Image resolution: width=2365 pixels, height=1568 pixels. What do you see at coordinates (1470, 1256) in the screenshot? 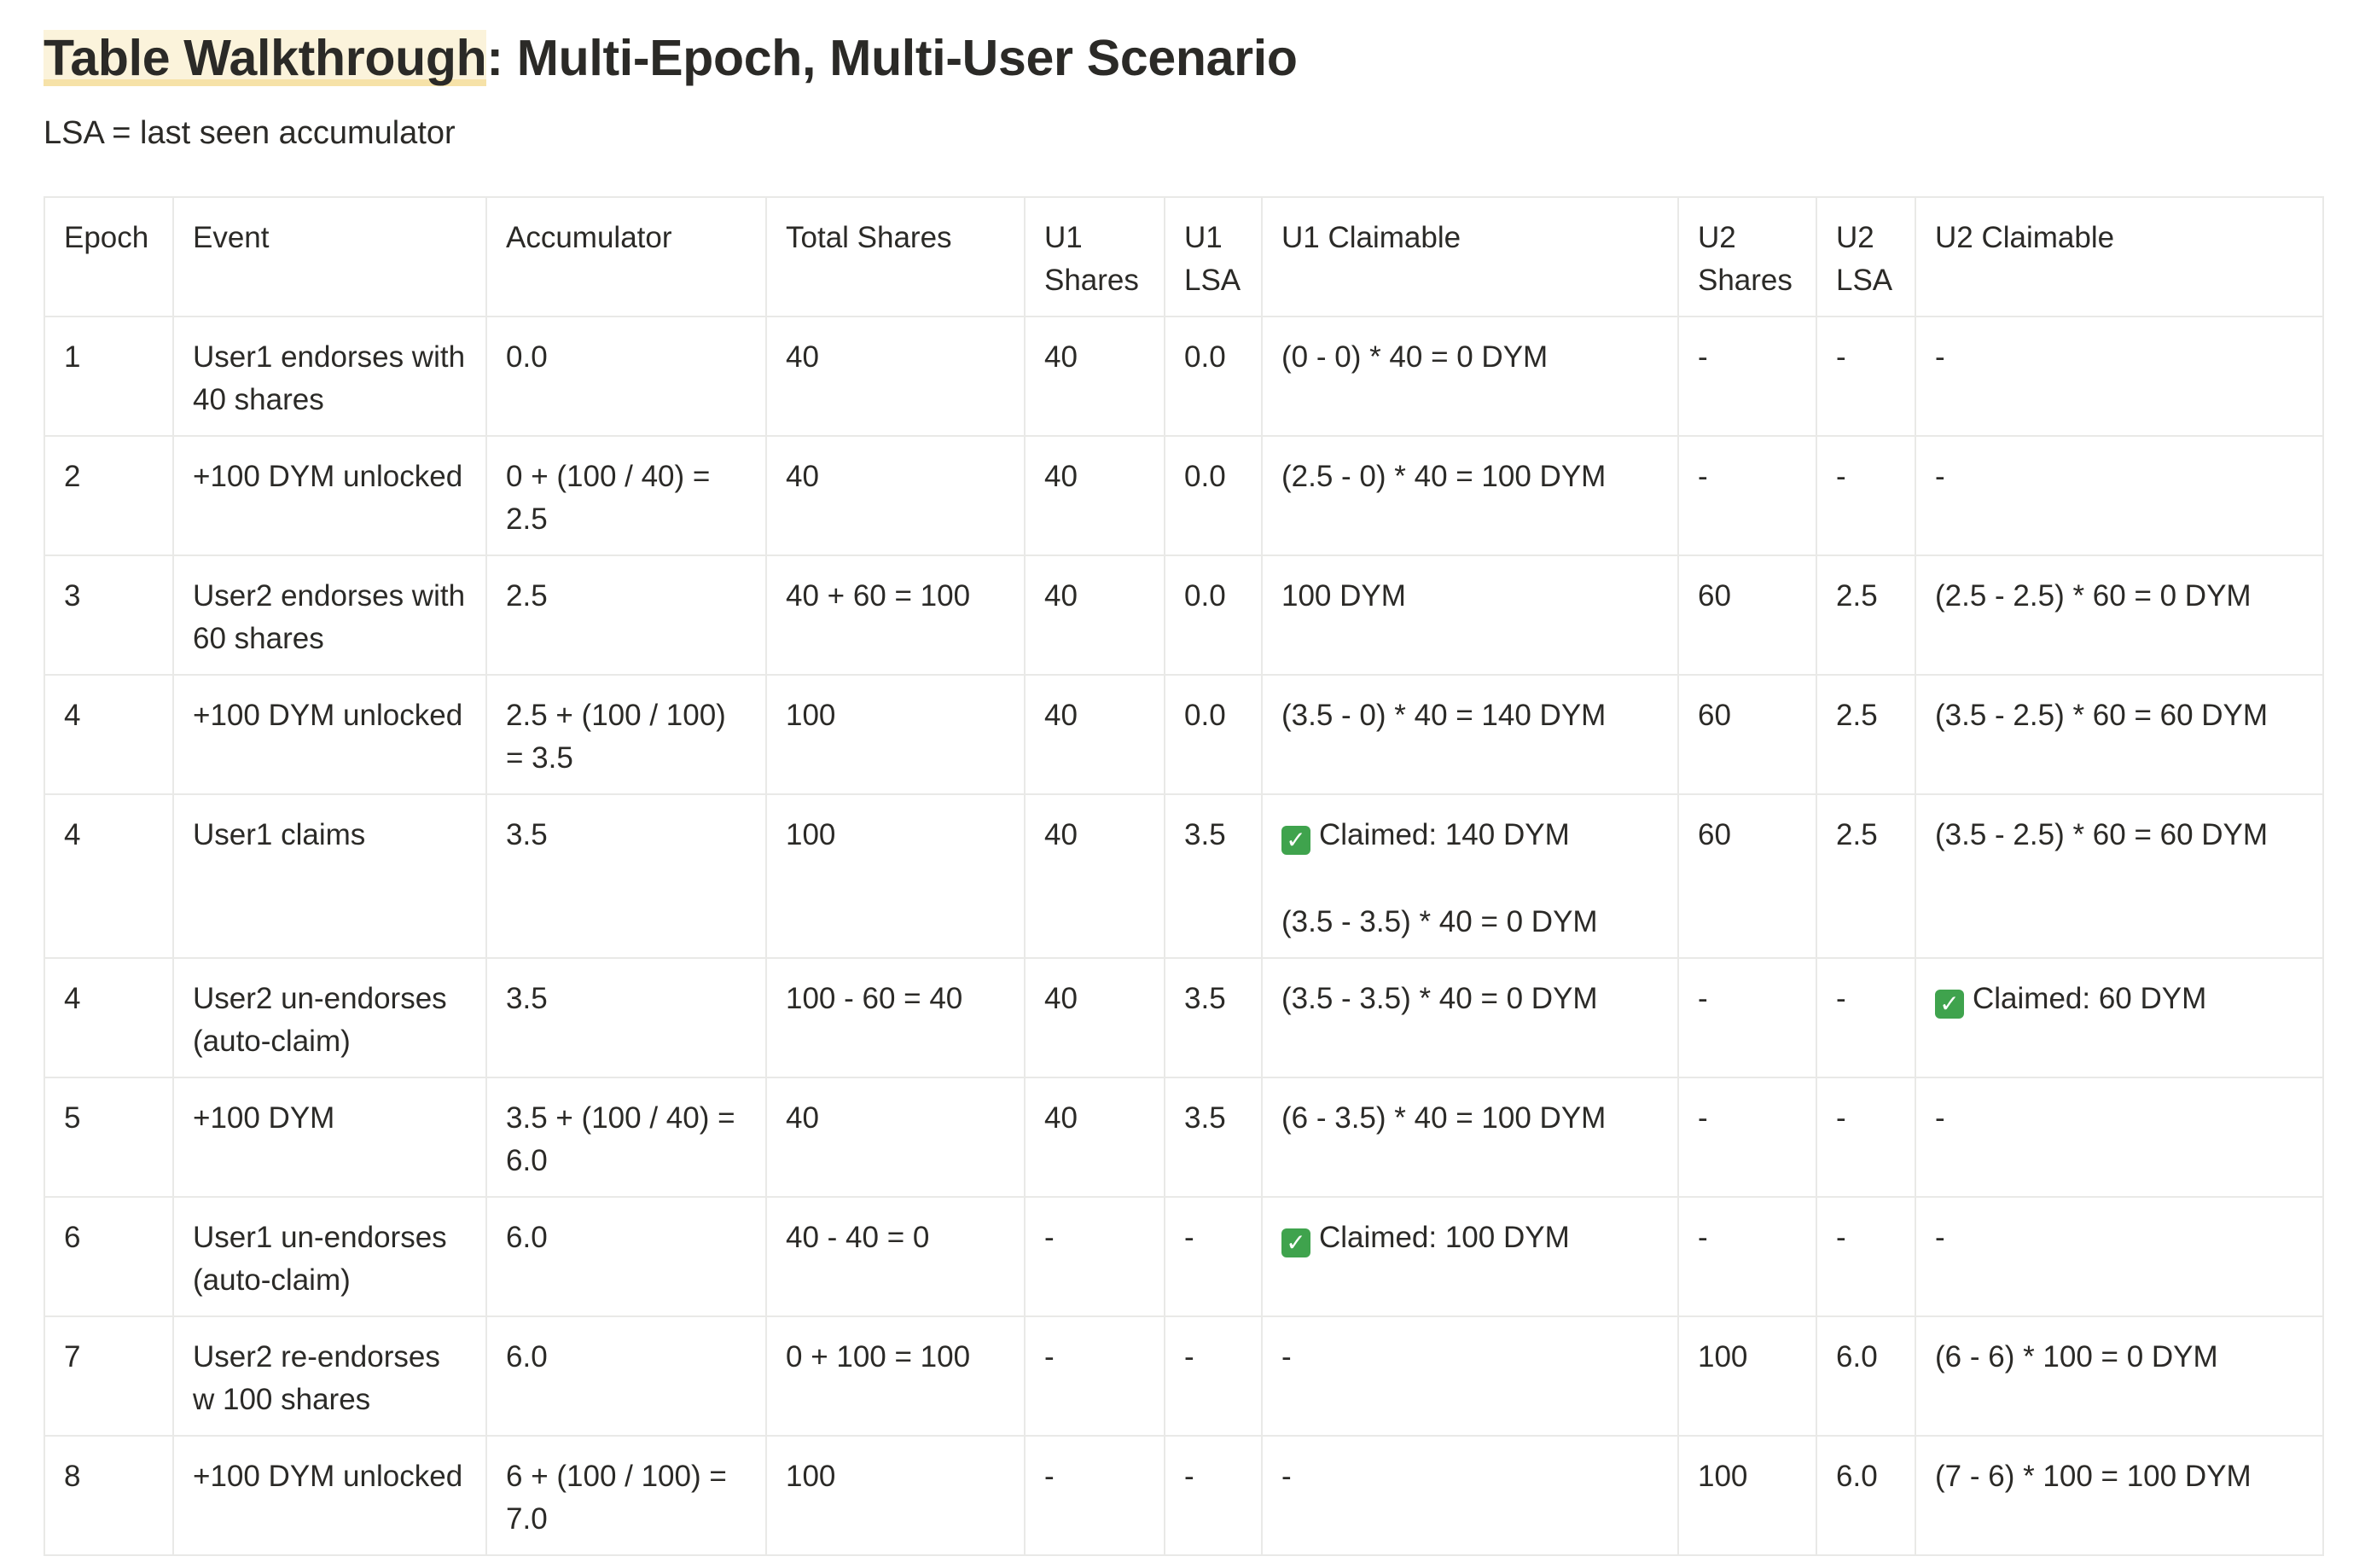
I see `cell-u1-claimable: ✓ Claimed: 100 DYM` at bounding box center [1470, 1256].